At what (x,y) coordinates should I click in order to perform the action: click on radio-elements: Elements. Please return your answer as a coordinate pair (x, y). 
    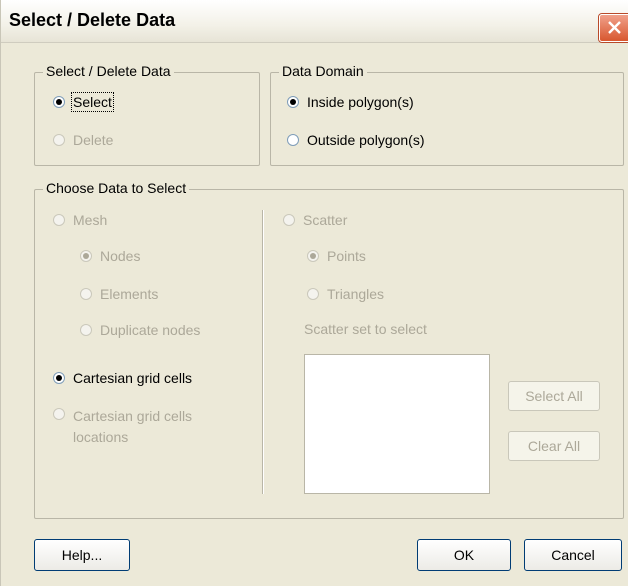
    Looking at the image, I should click on (119, 294).